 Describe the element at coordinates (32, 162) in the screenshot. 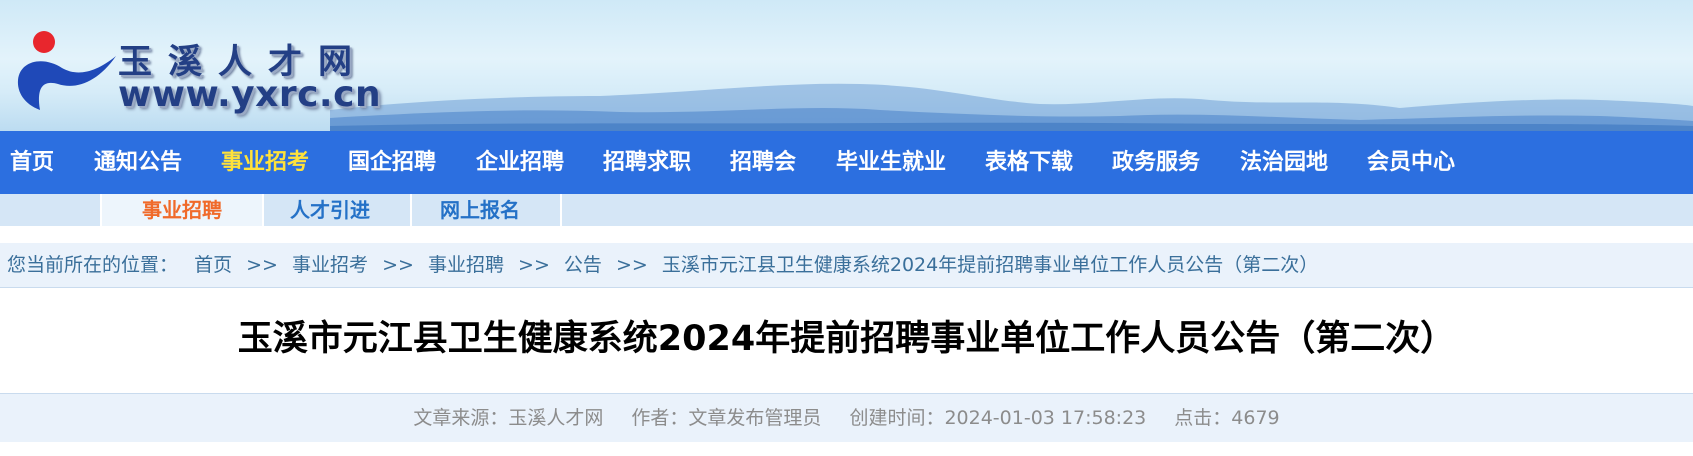

I see `nav-item-home: 首页` at that location.